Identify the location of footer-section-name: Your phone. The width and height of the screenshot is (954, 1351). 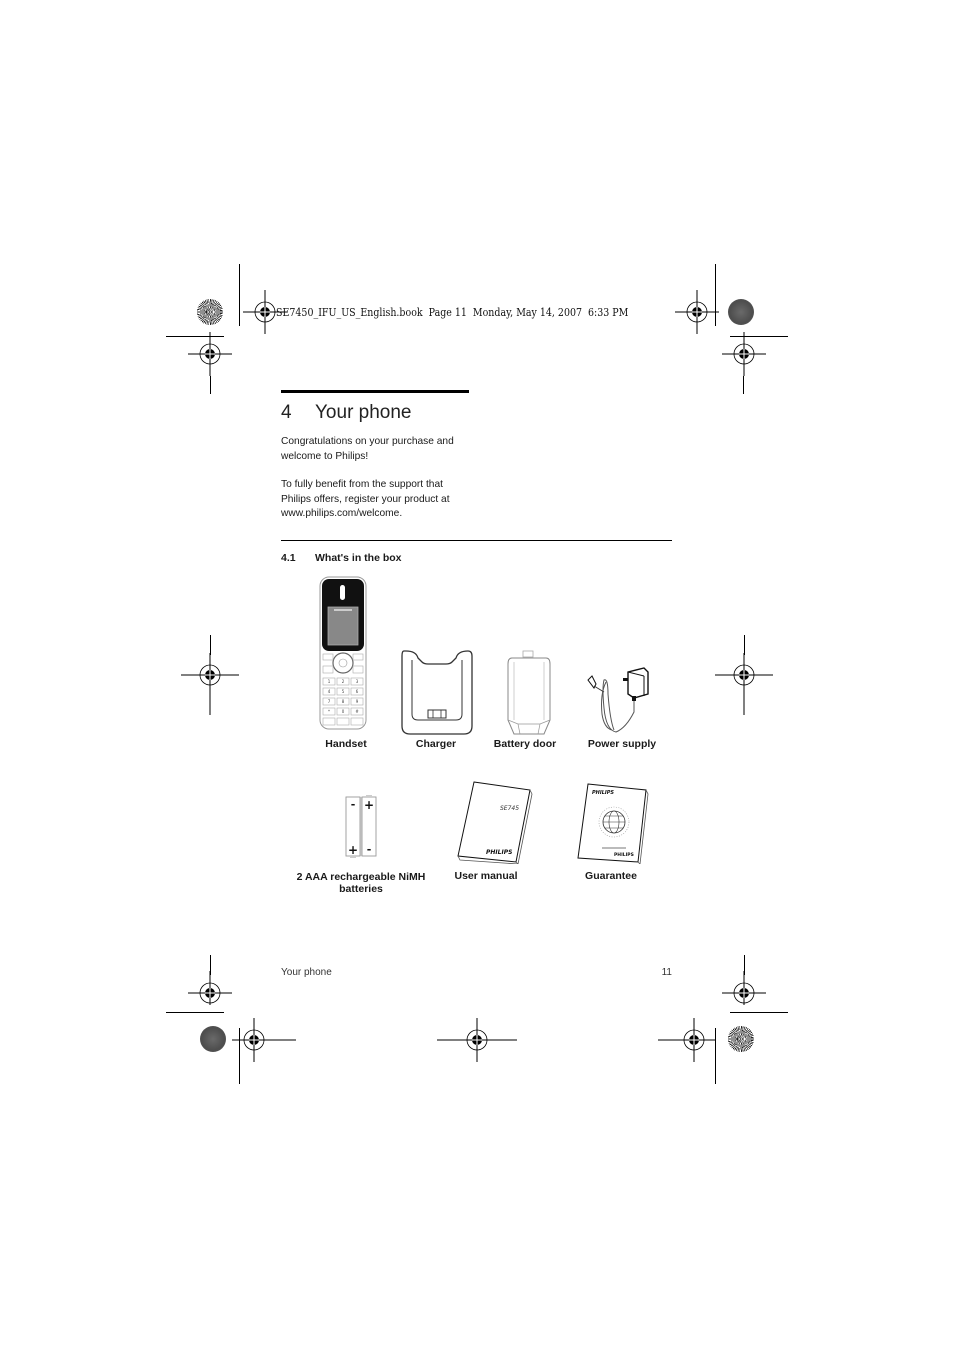
(306, 972).